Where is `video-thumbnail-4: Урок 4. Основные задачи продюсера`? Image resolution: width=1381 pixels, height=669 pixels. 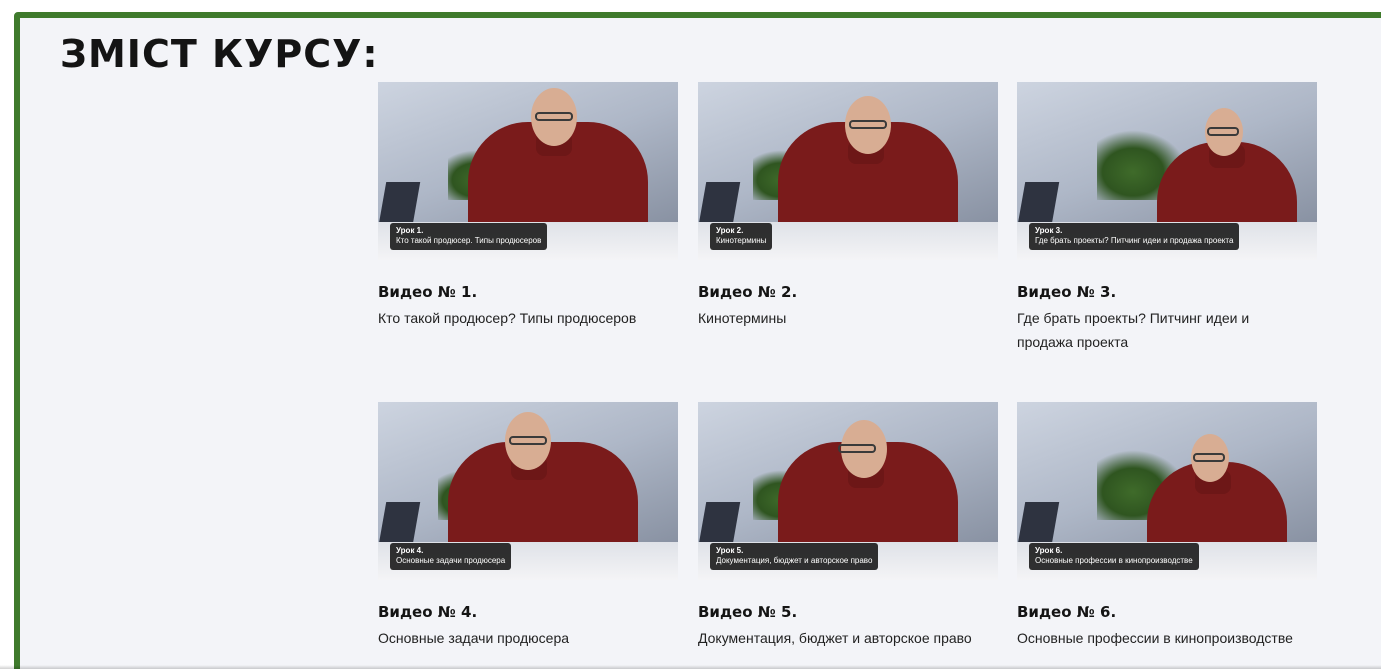
video-thumbnail-4: Урок 4. Основные задачи продюсера is located at coordinates (528, 491).